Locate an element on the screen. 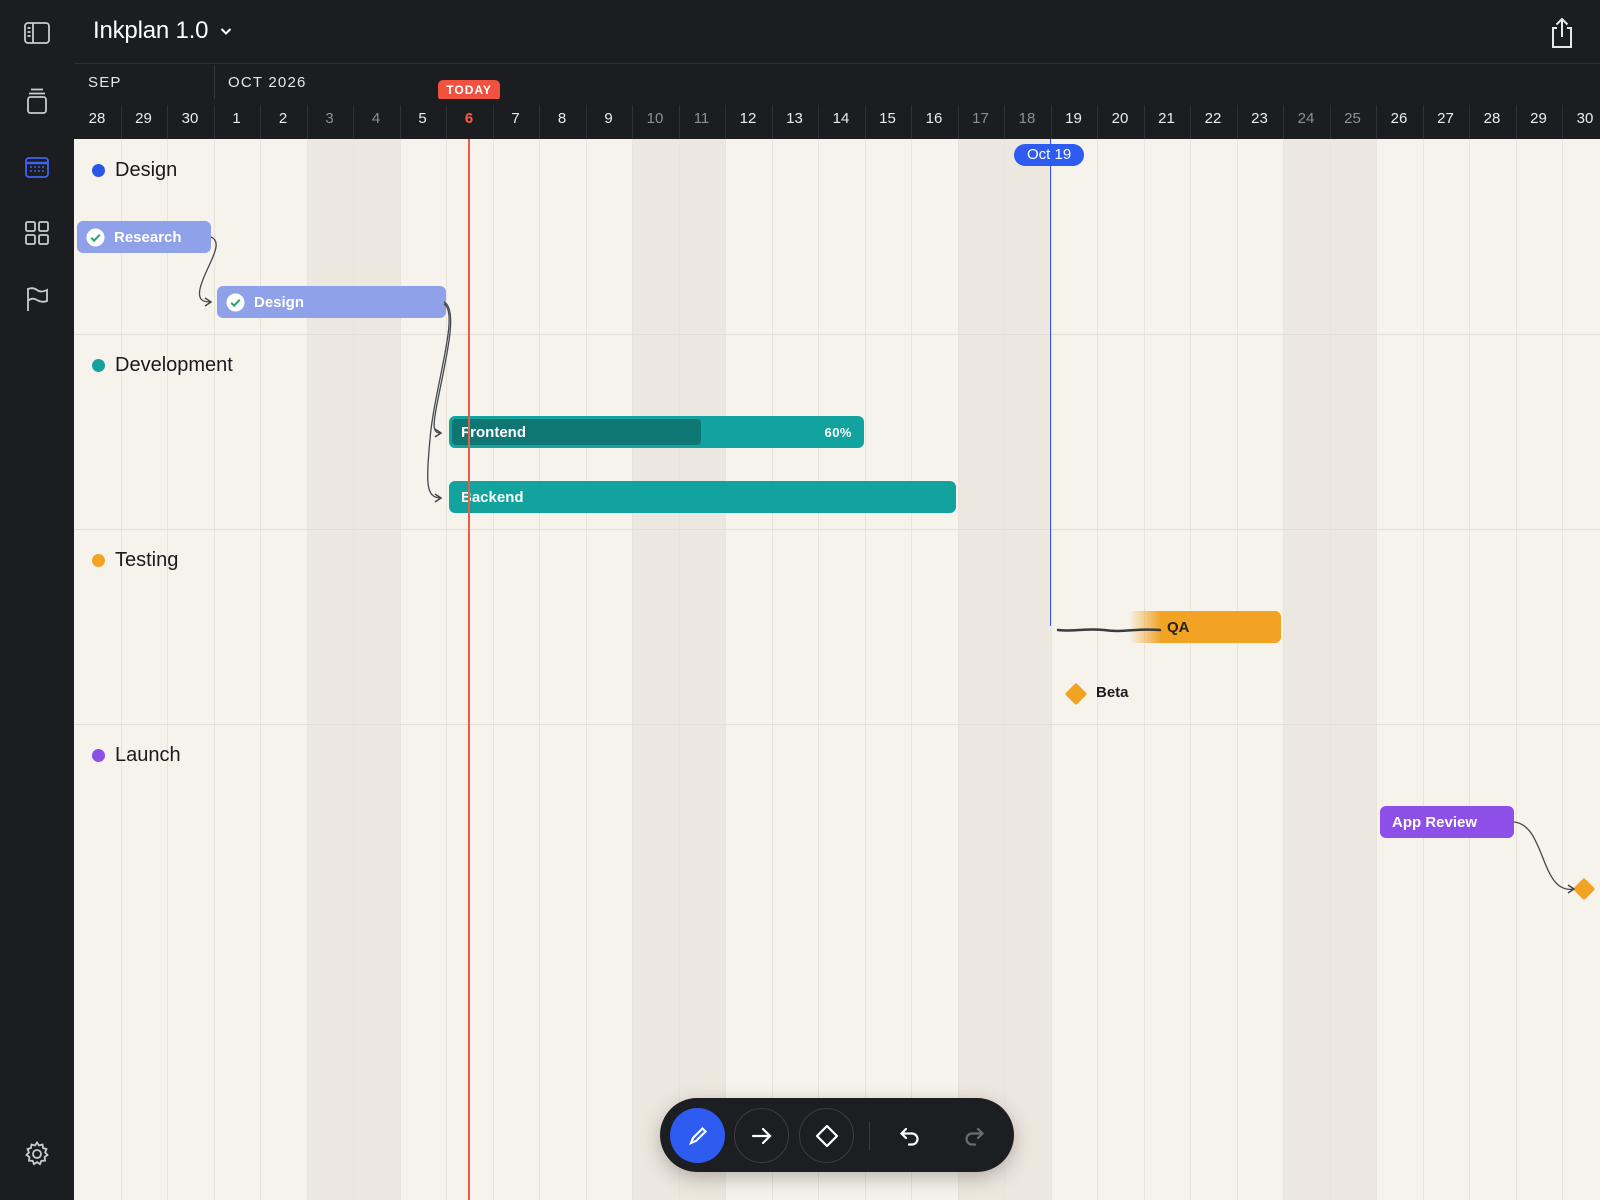 The image size is (1600, 1200). day-label: 12 is located at coordinates (748, 118).